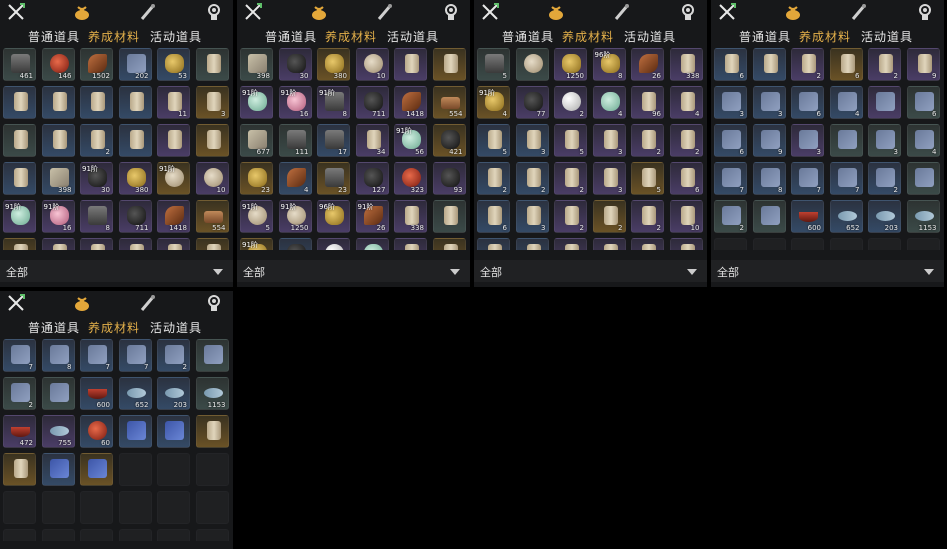 This screenshot has width=947, height=549. I want to click on item-slot: 472, so click(19, 431).